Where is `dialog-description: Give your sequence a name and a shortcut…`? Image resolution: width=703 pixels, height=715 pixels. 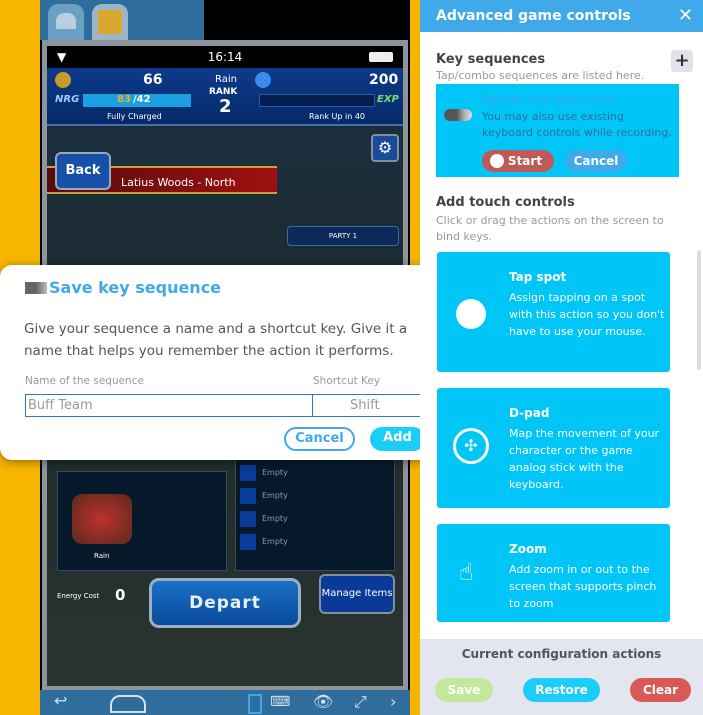 dialog-description: Give your sequence a name and a shortcut… is located at coordinates (216, 340).